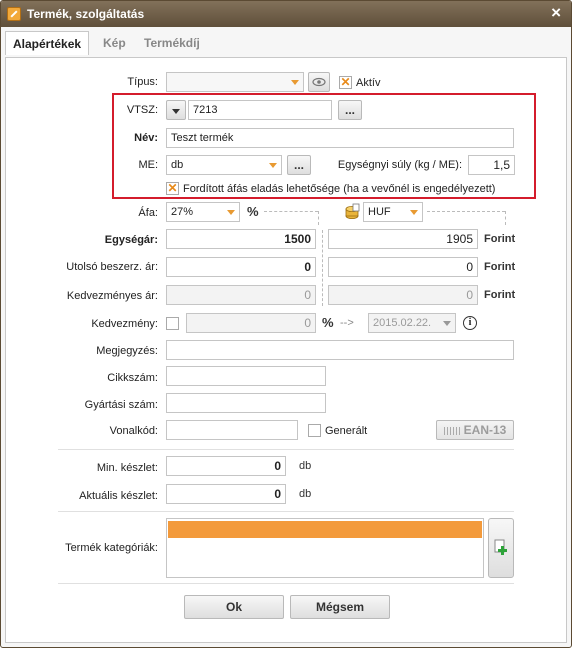 This screenshot has width=572, height=648. I want to click on close-icon: ×, so click(556, 13).